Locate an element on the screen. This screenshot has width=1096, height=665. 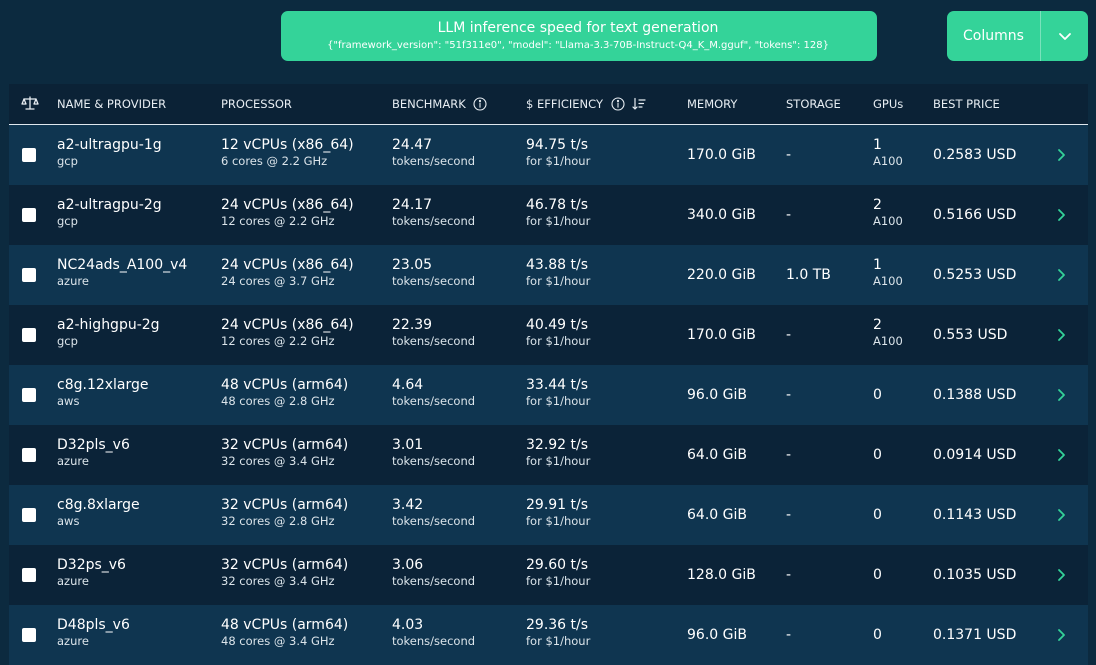
name-cell: D48pls_v6 azure is located at coordinates (93, 633).